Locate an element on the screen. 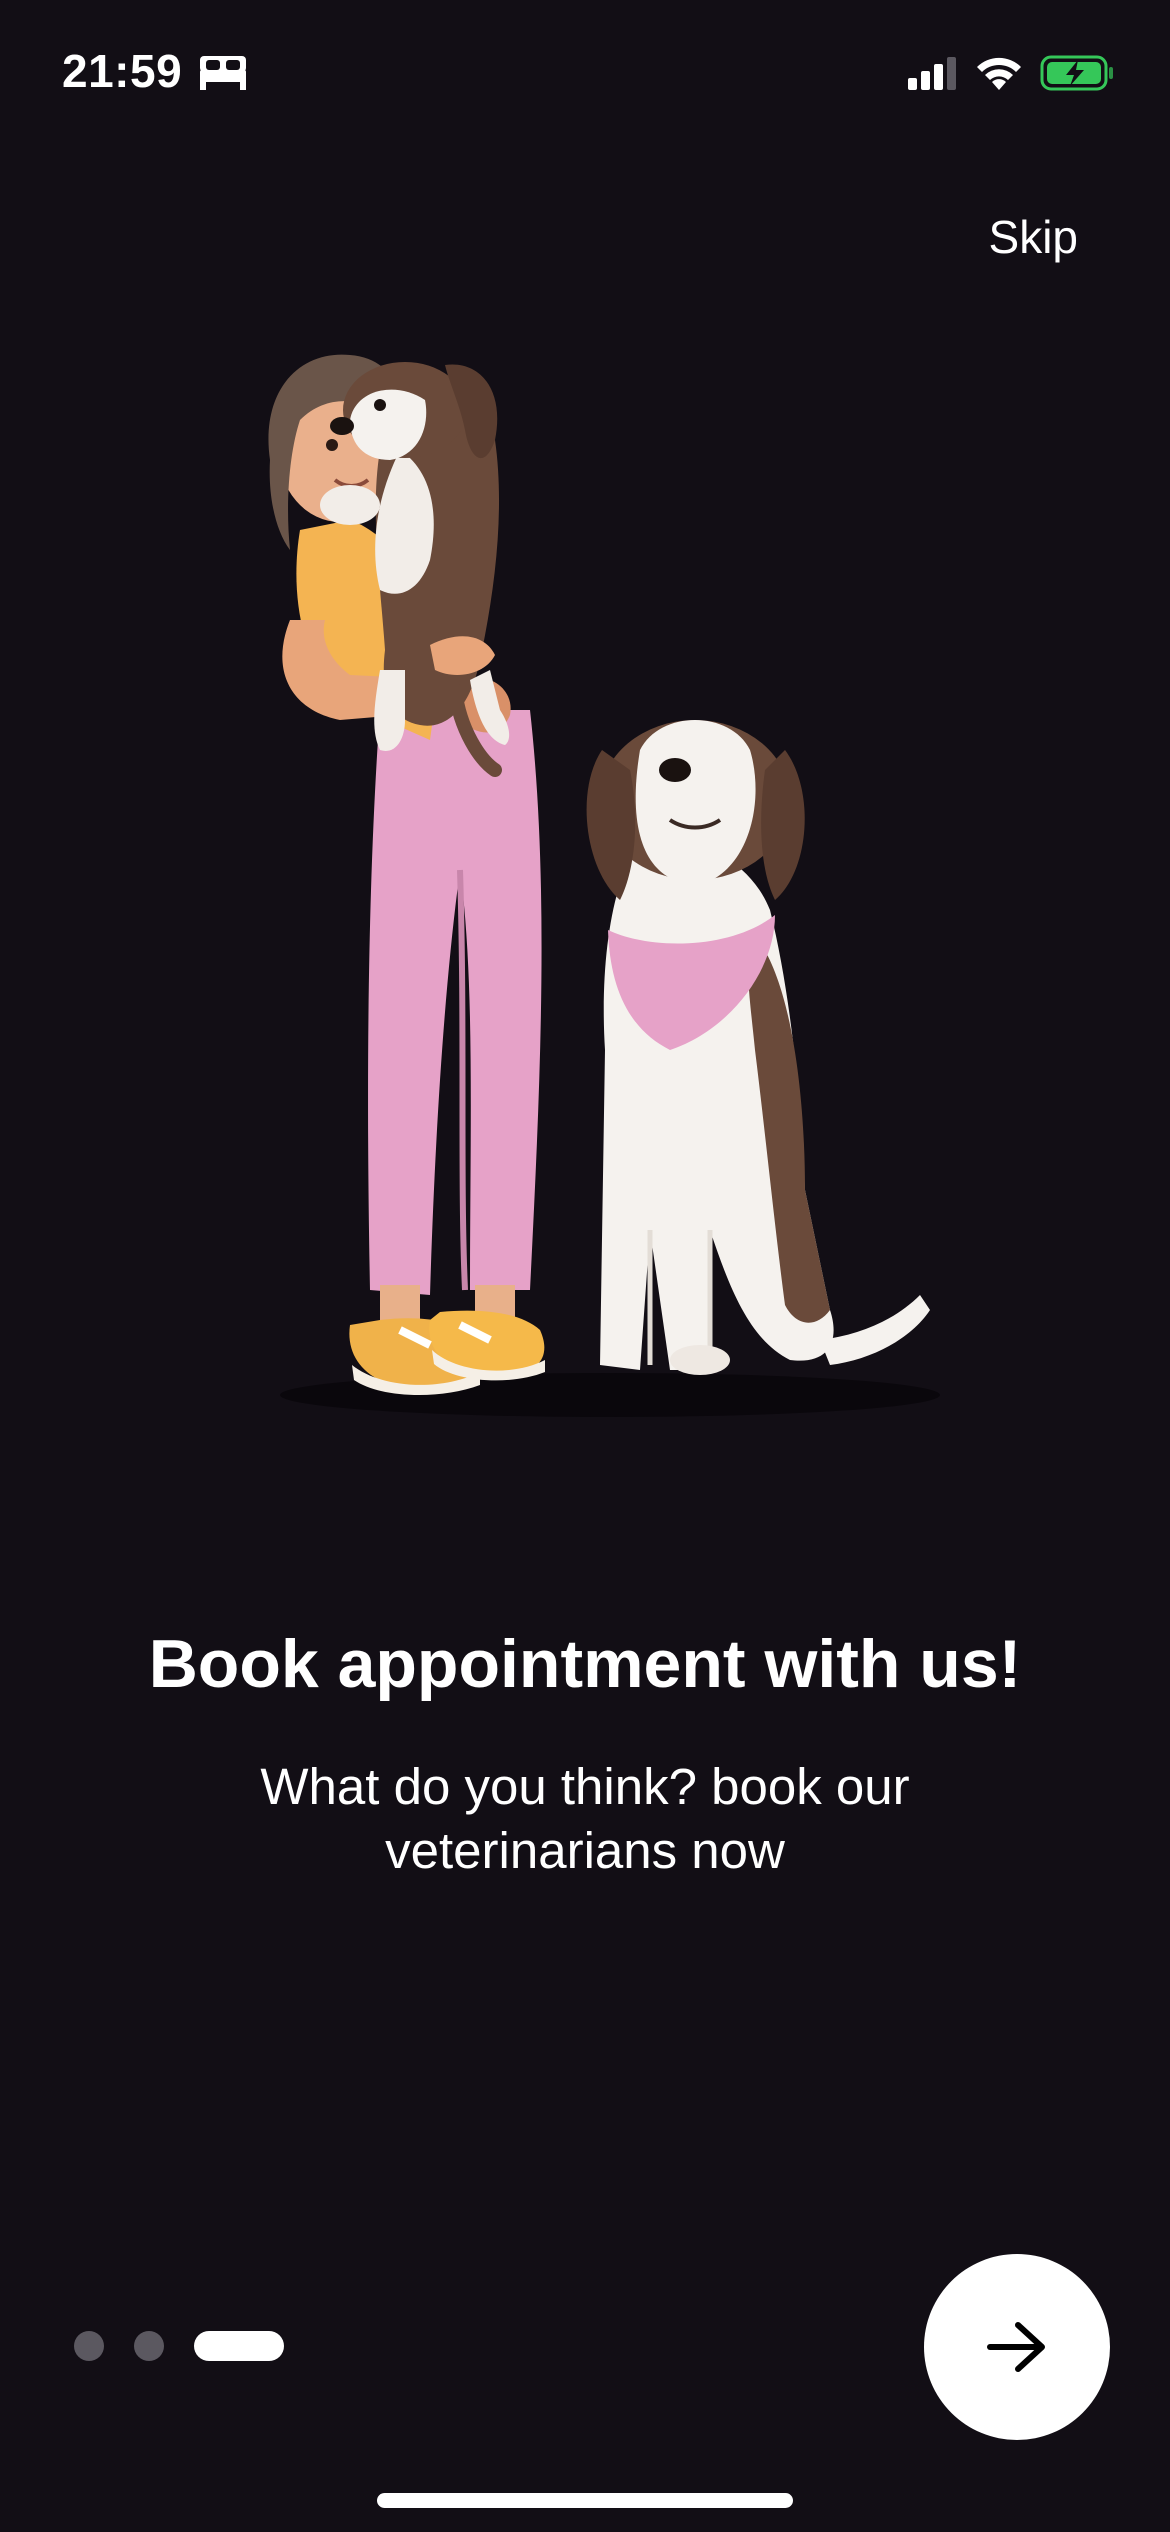 The height and width of the screenshot is (2532, 1170). skip-button: Skip is located at coordinates (1033, 237).